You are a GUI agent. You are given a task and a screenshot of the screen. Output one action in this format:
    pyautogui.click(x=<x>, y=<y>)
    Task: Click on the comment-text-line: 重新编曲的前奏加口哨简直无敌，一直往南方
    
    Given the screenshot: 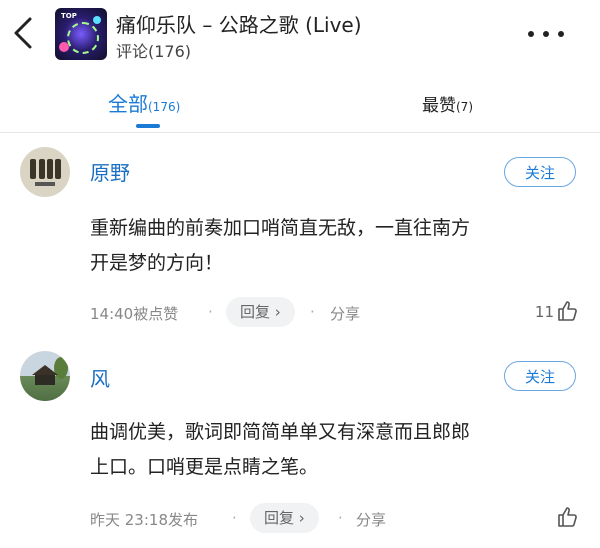 What is the action you would take?
    pyautogui.click(x=280, y=228)
    